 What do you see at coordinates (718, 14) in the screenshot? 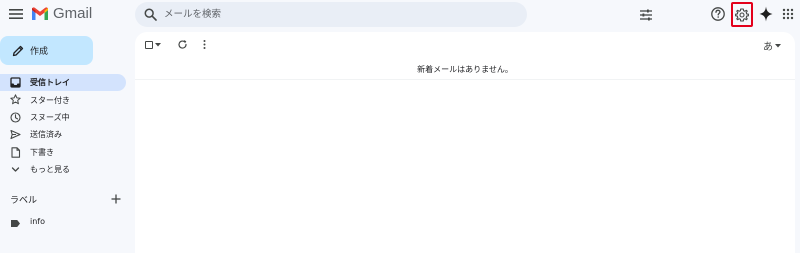
I see `help-icon` at bounding box center [718, 14].